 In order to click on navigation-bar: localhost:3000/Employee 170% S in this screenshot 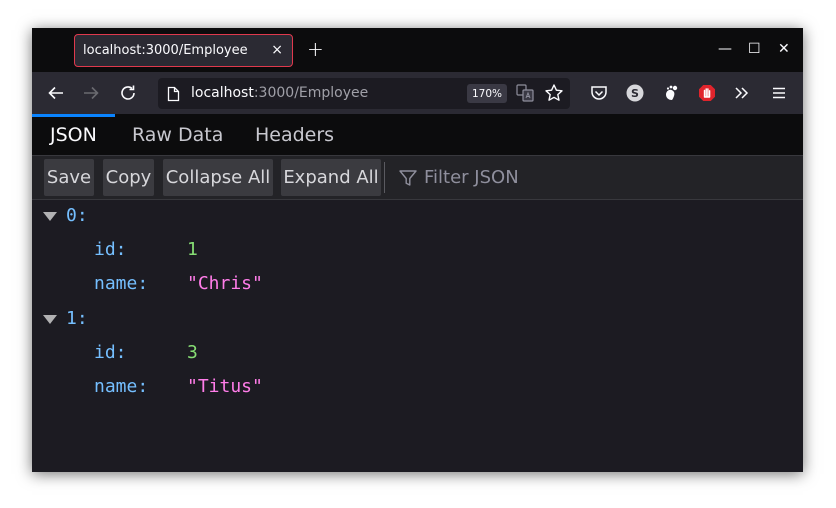, I will do `click(417, 93)`.